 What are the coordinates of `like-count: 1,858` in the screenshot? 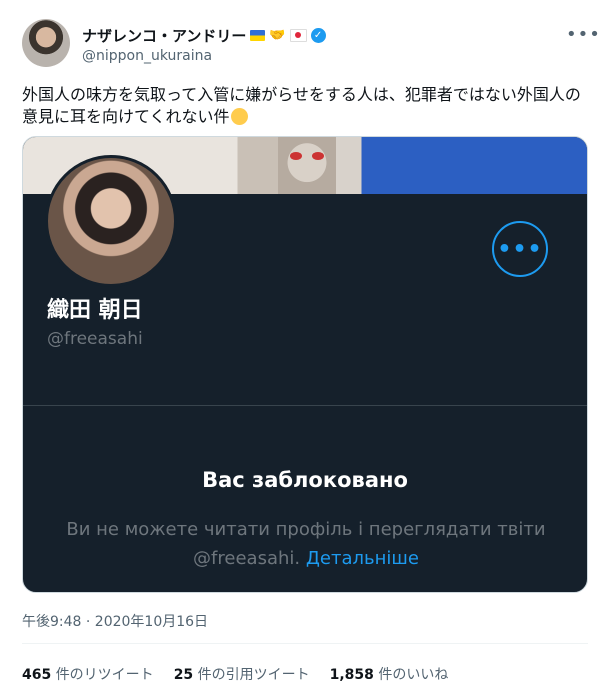 It's located at (351, 675).